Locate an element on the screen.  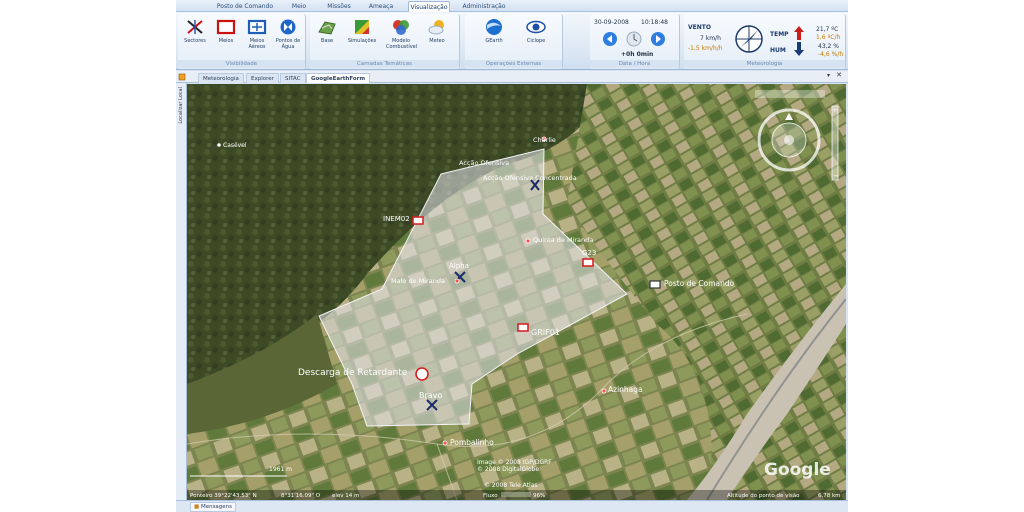
tab-dropdown-icon: ▾ is located at coordinates (828, 75).